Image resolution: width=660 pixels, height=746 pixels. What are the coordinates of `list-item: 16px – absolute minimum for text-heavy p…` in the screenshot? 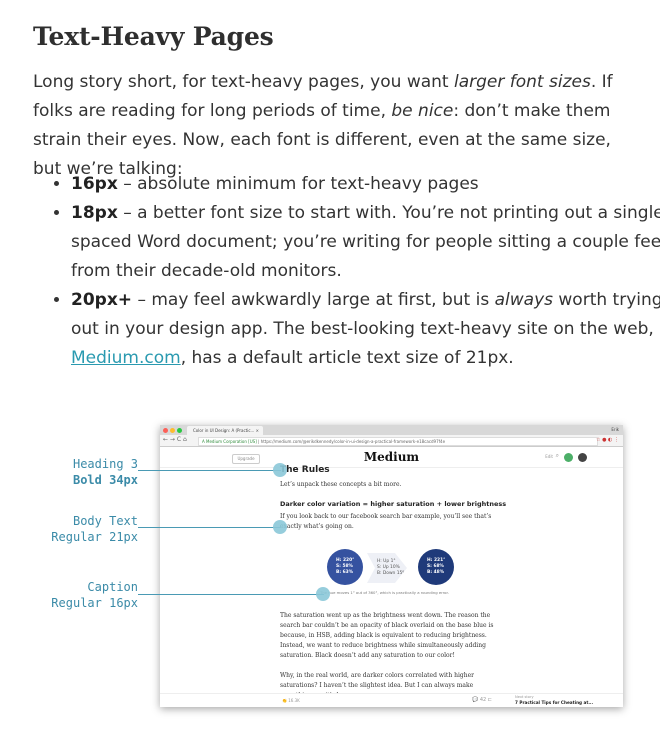 It's located at (365, 184).